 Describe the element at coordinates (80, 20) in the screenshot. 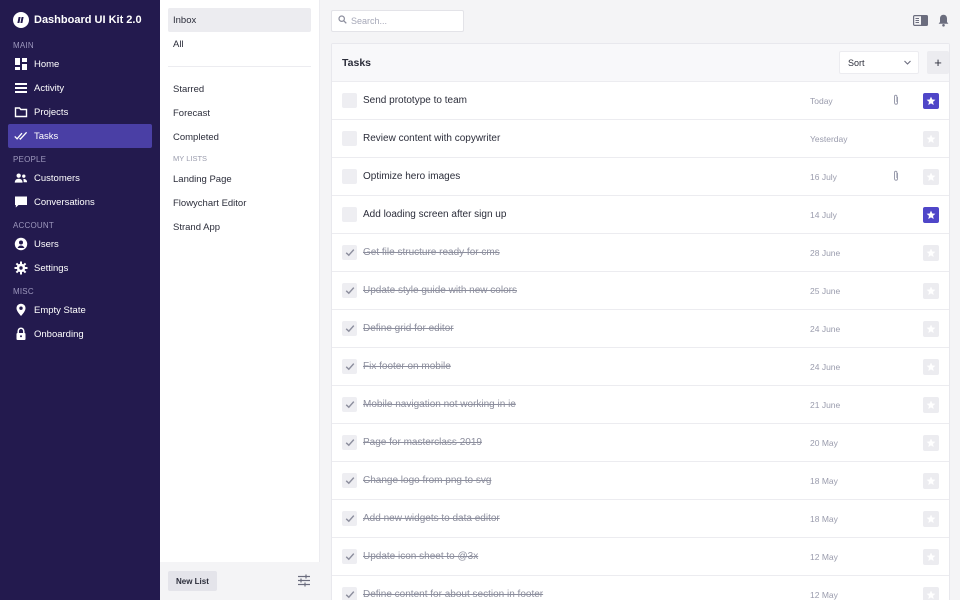

I see `brand: Dashboard UI Kit 2.0` at that location.